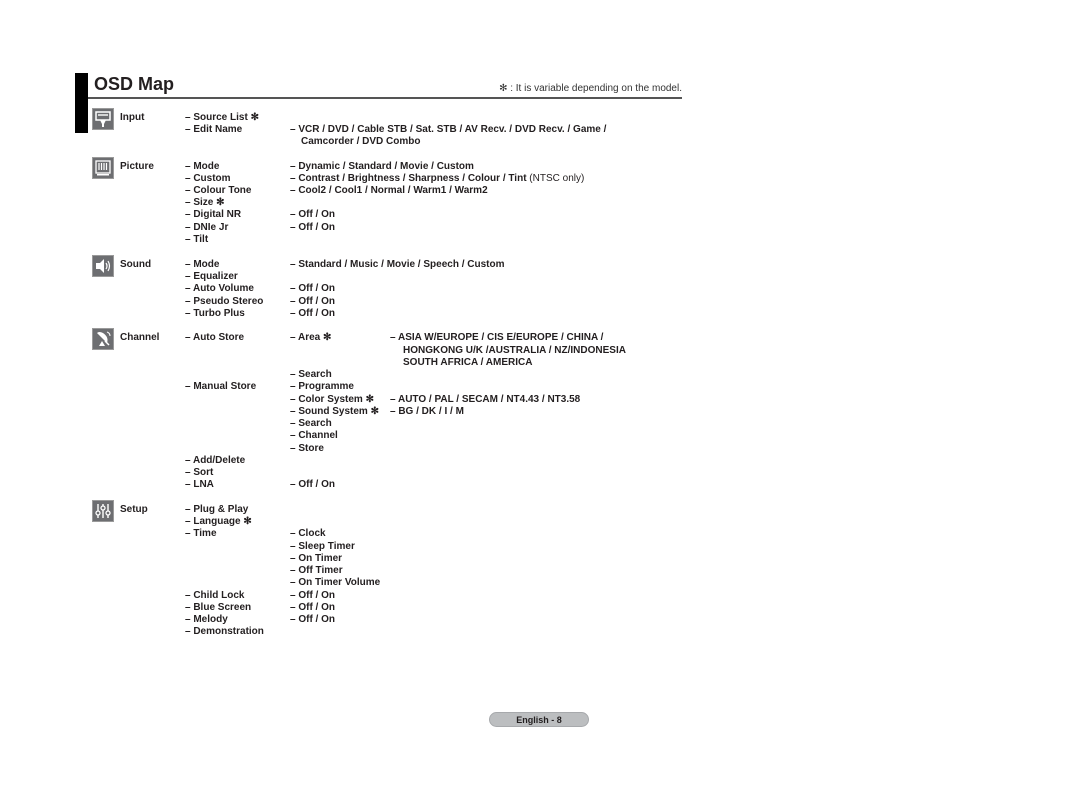 This screenshot has width=1080, height=793. Describe the element at coordinates (103, 266) in the screenshot. I see `speaker-icon` at that location.